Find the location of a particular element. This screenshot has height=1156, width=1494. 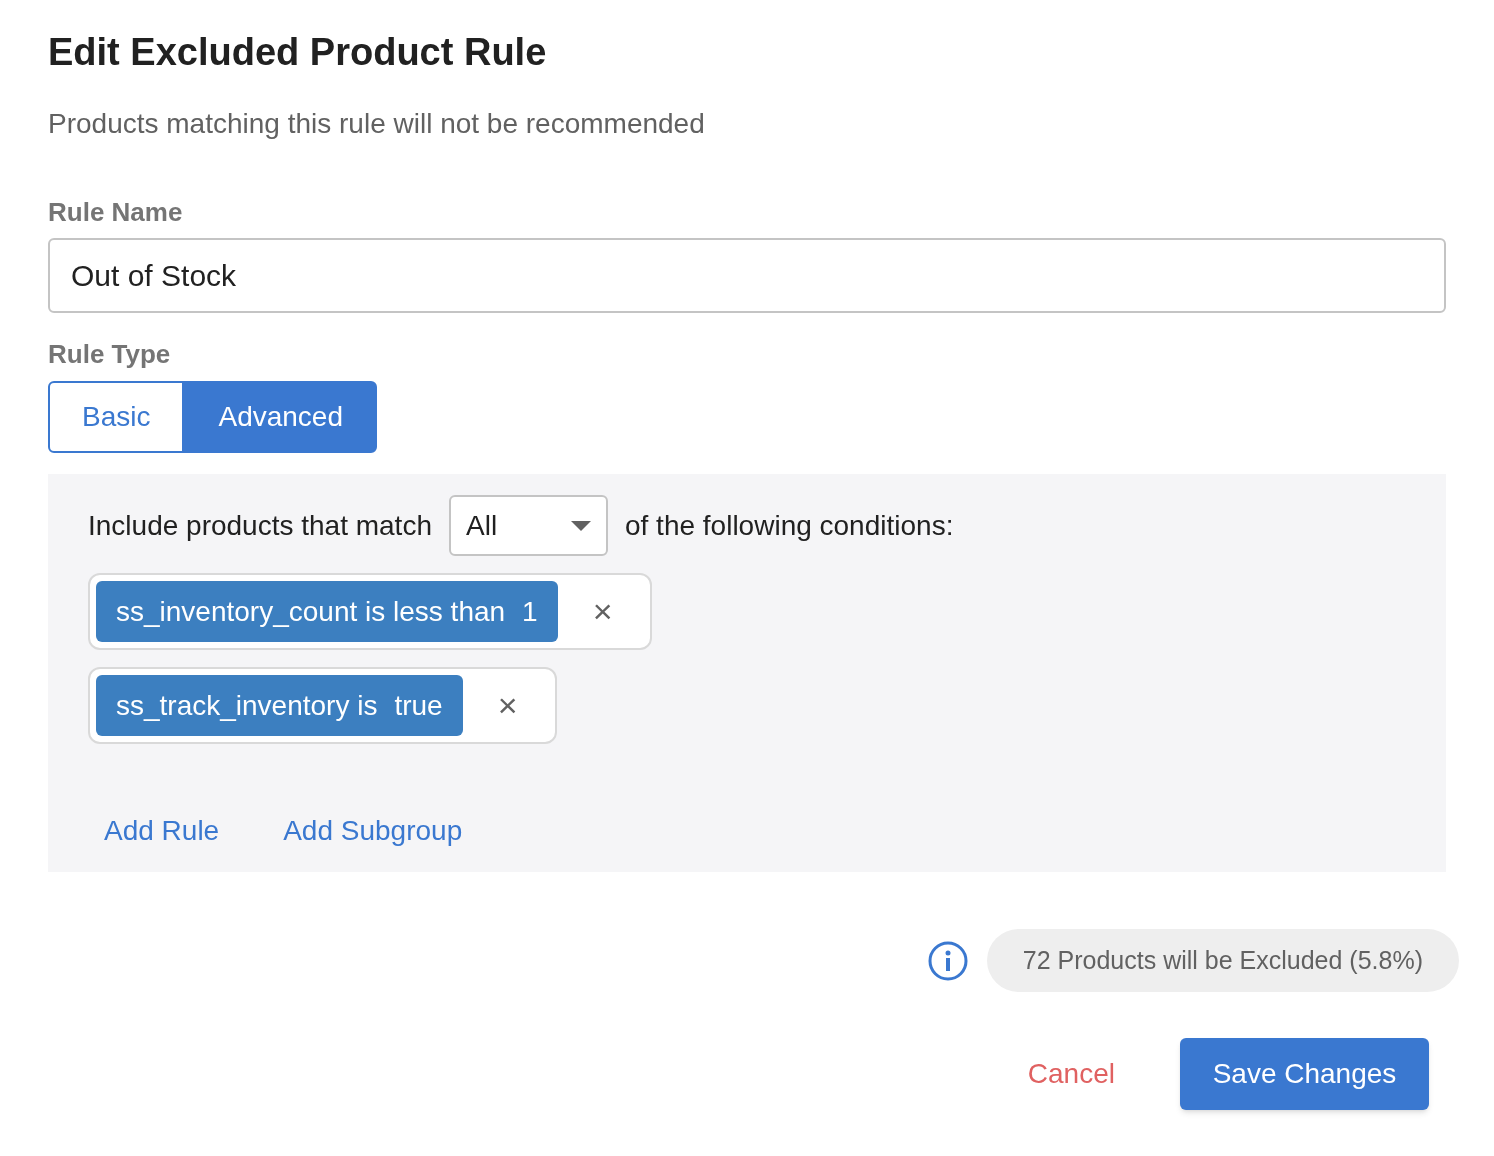

match-suffix-text: of the following conditions: is located at coordinates (789, 525).